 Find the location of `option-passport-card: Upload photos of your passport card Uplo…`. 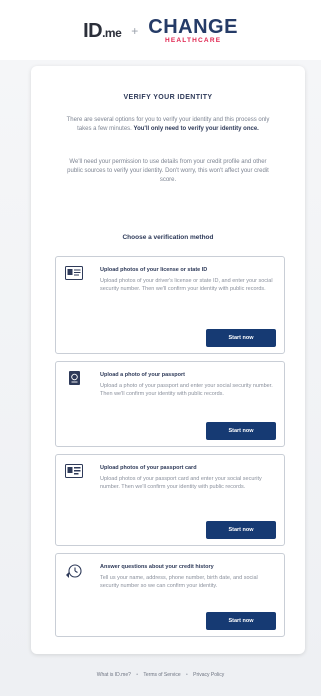

option-passport-card: Upload photos of your passport card Uplo… is located at coordinates (170, 500).